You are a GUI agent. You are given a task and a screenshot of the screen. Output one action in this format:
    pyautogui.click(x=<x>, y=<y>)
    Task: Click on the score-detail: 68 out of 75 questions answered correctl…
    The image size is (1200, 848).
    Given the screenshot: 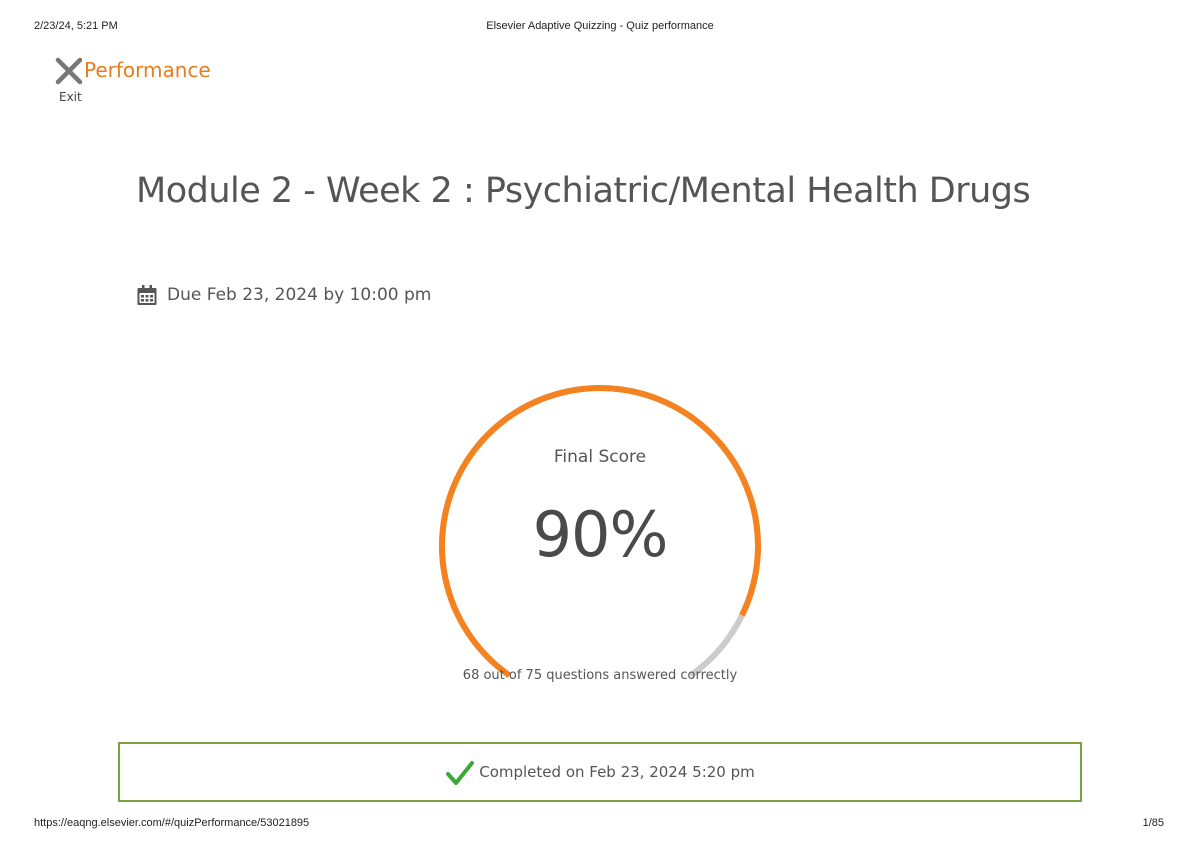 What is the action you would take?
    pyautogui.click(x=600, y=675)
    